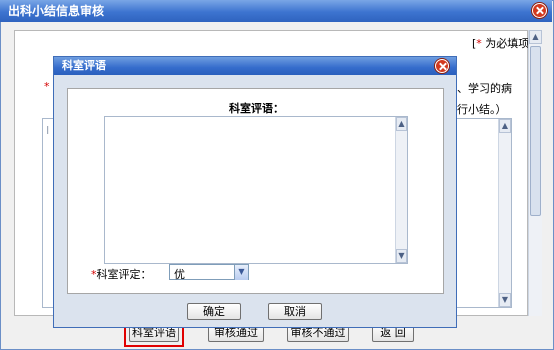 This screenshot has height=350, width=554. Describe the element at coordinates (442, 66) in the screenshot. I see `dialog-close-icon` at that location.